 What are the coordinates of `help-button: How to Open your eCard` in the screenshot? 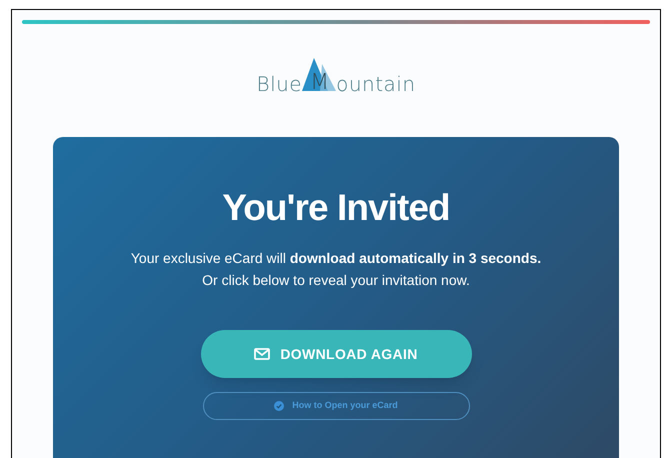 It's located at (336, 406).